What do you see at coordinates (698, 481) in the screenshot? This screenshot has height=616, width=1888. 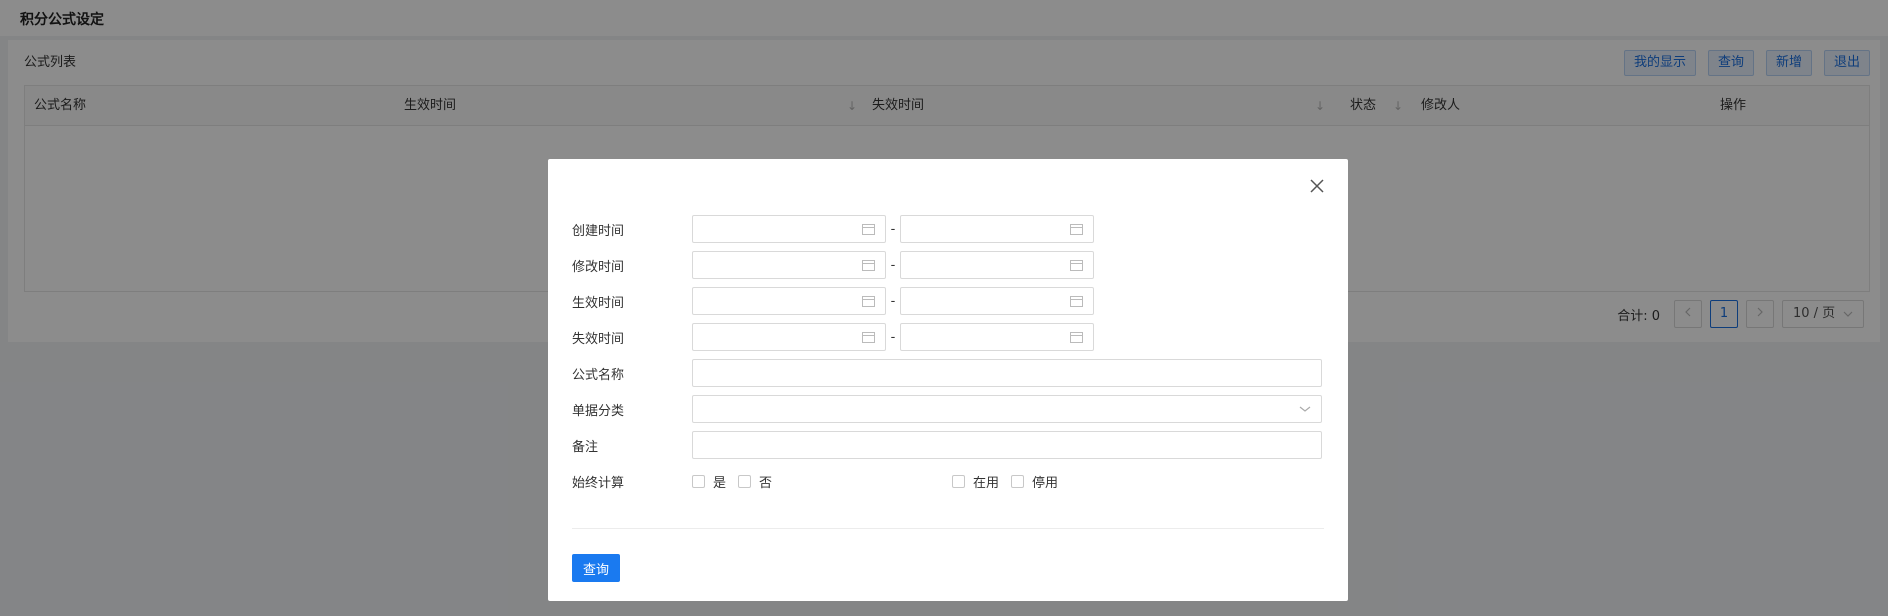 I see `always-calc-yes-checkbox` at bounding box center [698, 481].